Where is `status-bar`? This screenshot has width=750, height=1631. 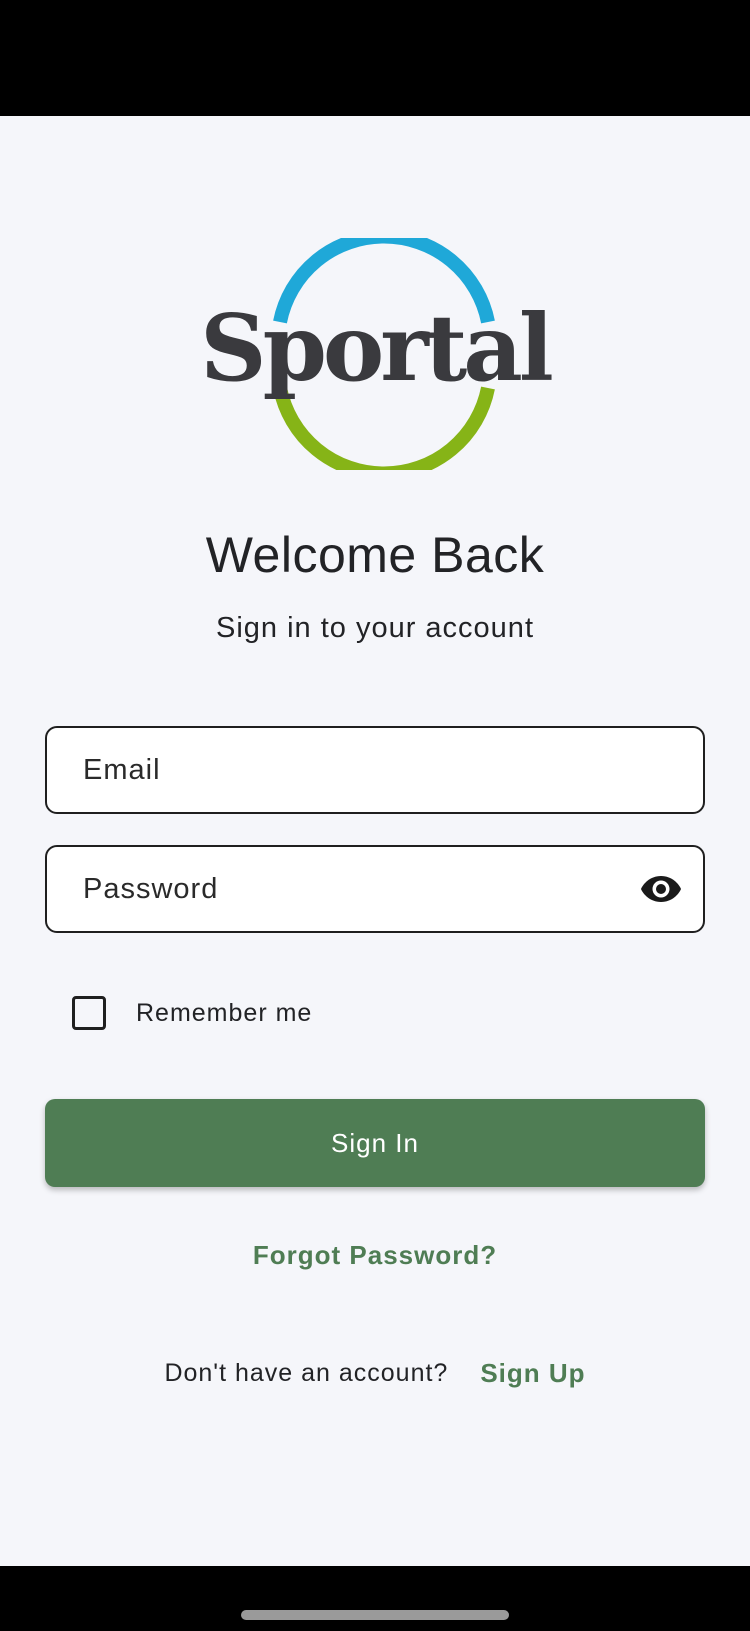
status-bar is located at coordinates (375, 58).